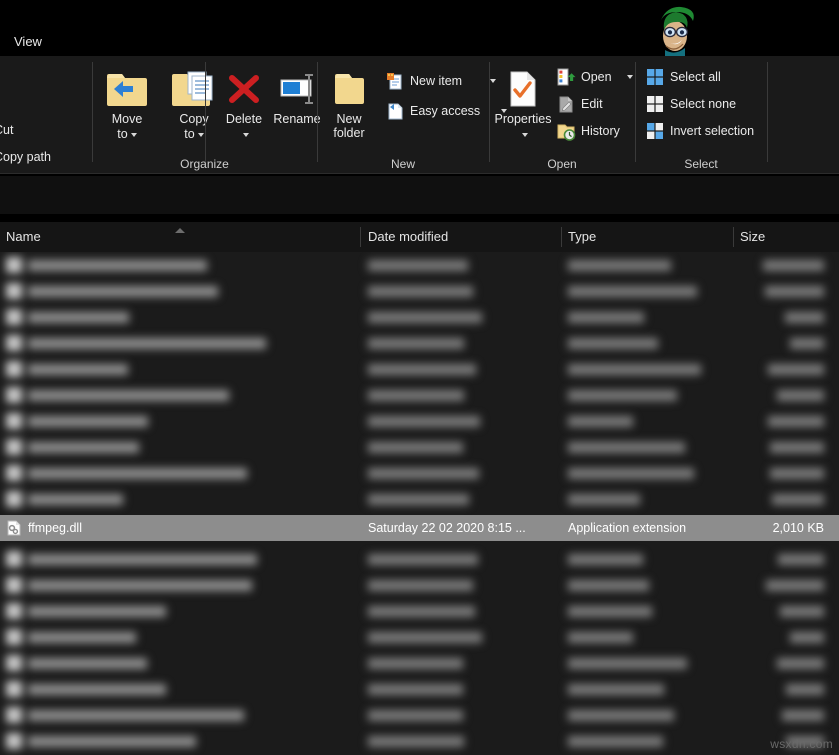  Describe the element at coordinates (349, 89) in the screenshot. I see `new-folder-icon` at that location.